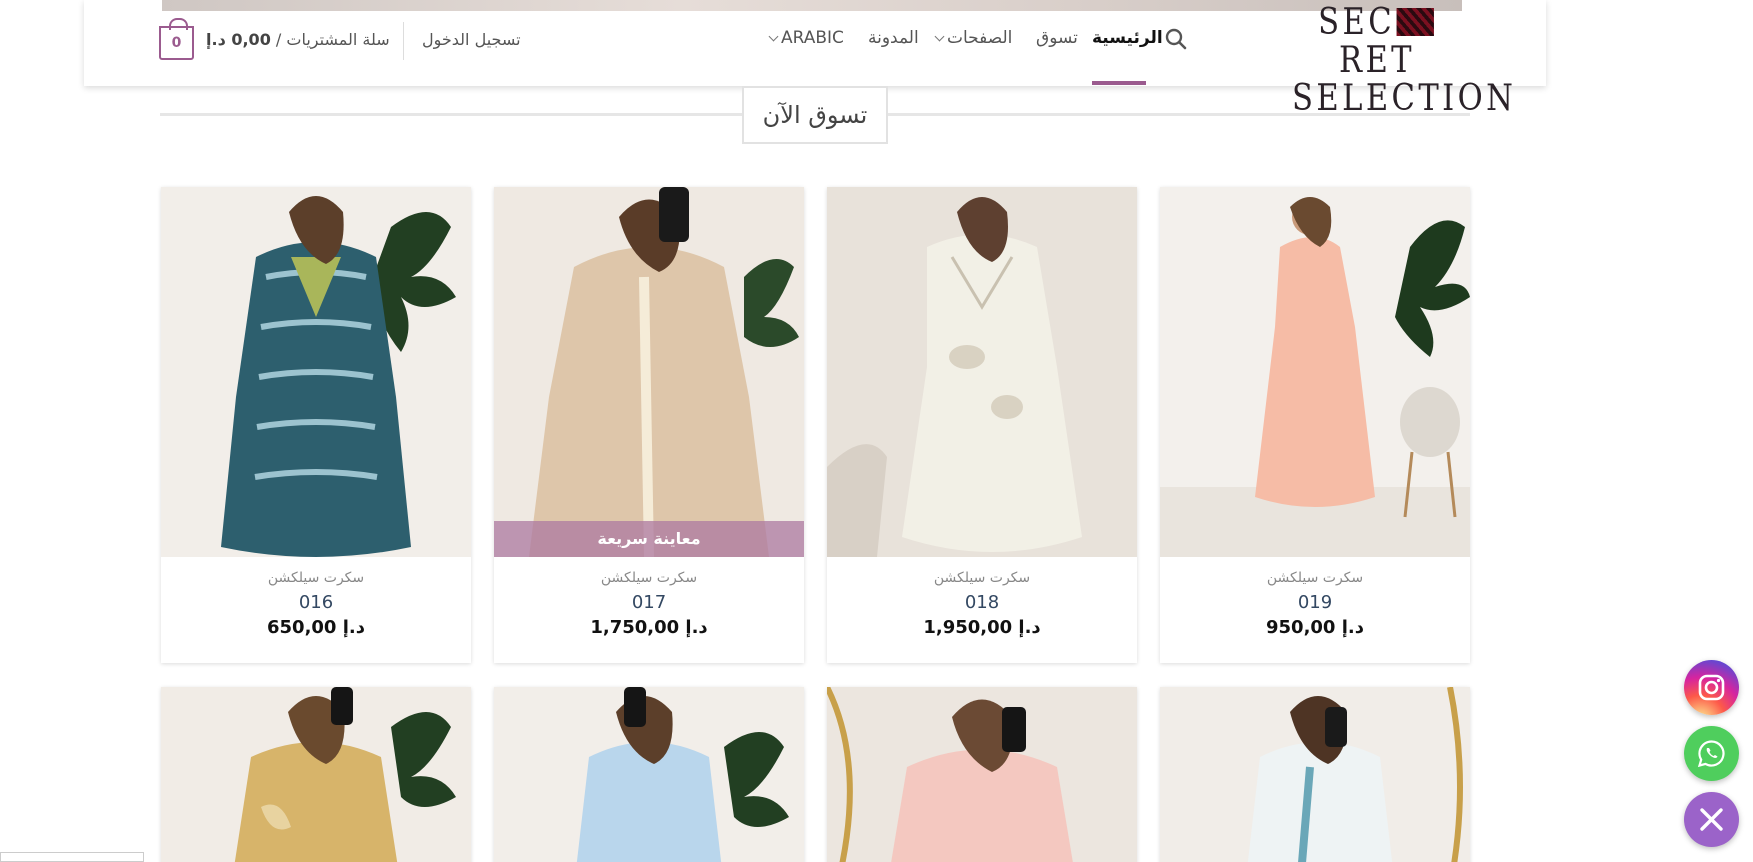 The width and height of the screenshot is (1753, 862). What do you see at coordinates (403, 41) in the screenshot?
I see `header-divider` at bounding box center [403, 41].